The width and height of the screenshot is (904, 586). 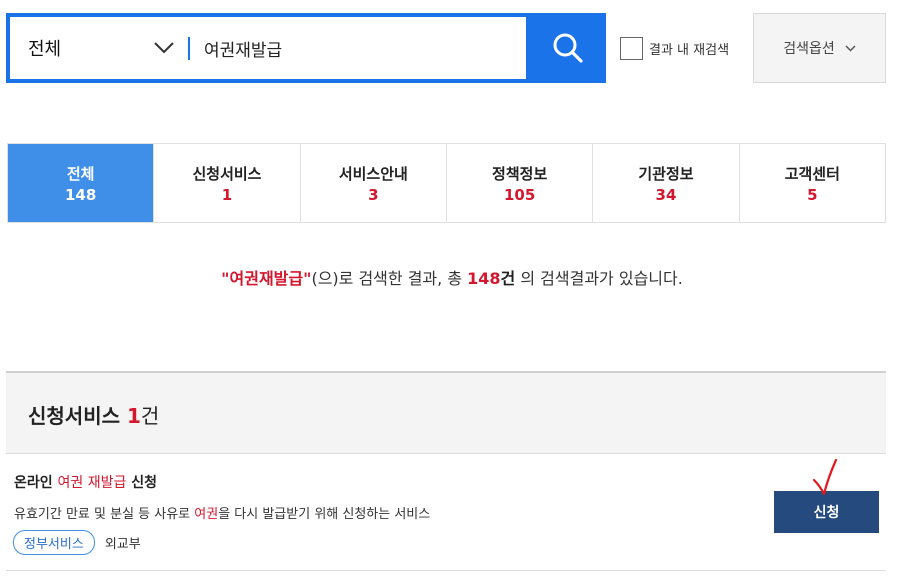 I want to click on result-desc-post: 을 다시 발급받기 위해 신청하는 서비스, so click(x=324, y=514).